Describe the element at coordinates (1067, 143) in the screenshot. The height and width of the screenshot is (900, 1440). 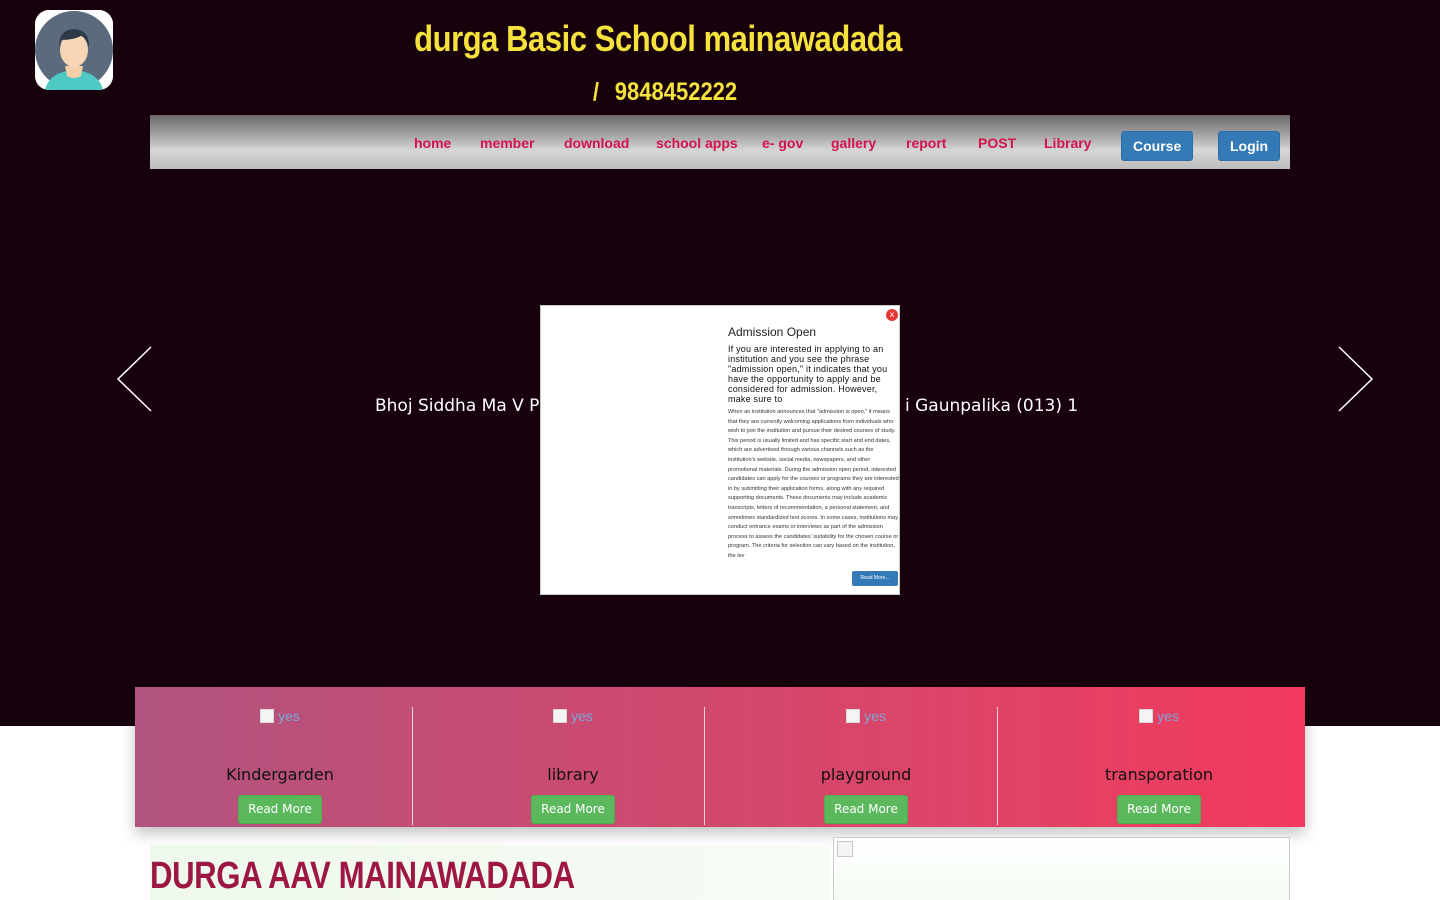
I see `nav-link-library: Library` at that location.